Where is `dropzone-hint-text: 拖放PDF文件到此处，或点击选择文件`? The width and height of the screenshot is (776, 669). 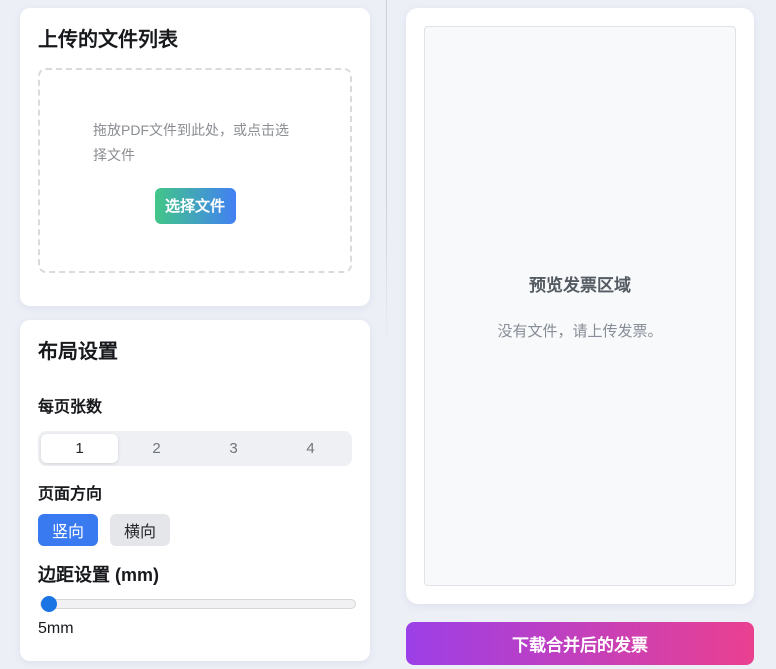 dropzone-hint-text: 拖放PDF文件到此处，或点击选择文件 is located at coordinates (191, 142).